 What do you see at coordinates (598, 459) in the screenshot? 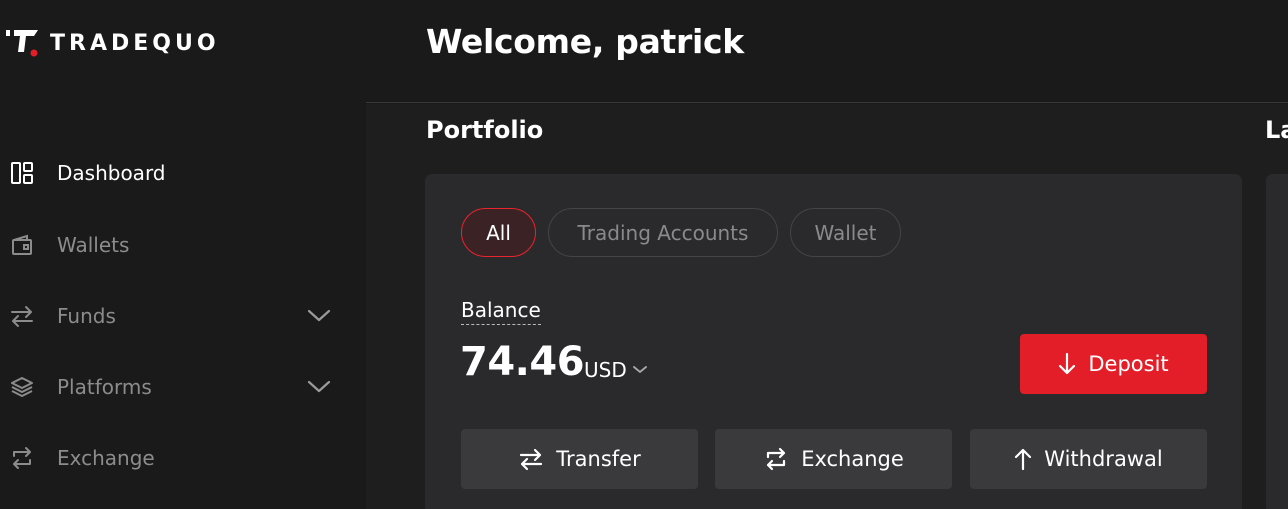
I see `transfer-label: Transfer` at bounding box center [598, 459].